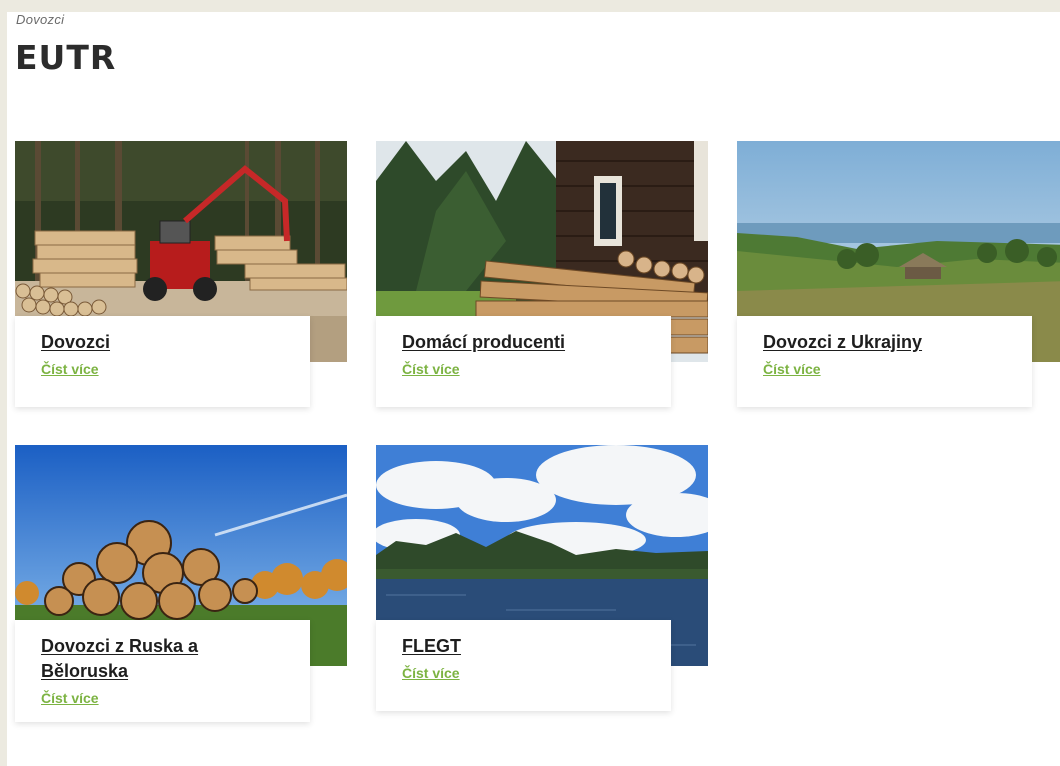 Image resolution: width=1060 pixels, height=766 pixels. What do you see at coordinates (898, 276) in the screenshot?
I see `tile-dovozci-z-ukrajiny: Dovozci z Ukrajiny Číst více` at bounding box center [898, 276].